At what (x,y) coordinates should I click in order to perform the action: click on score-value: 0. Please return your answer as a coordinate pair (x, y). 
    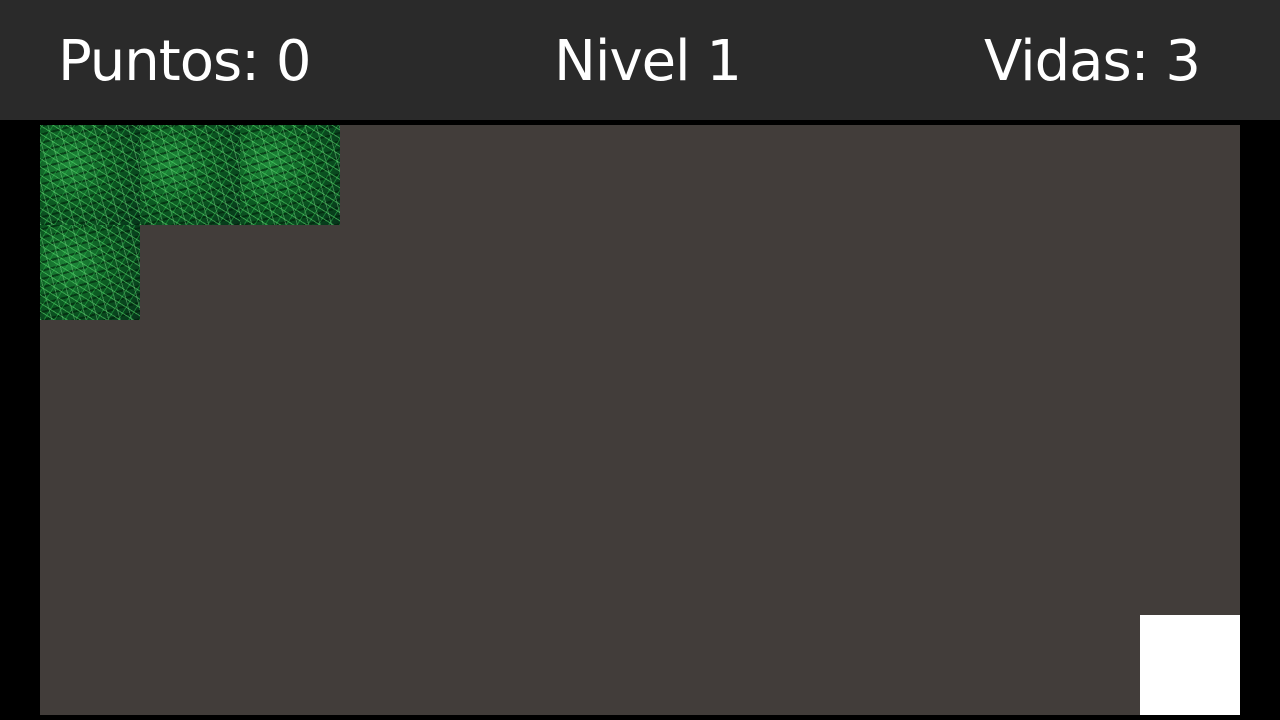
    Looking at the image, I should click on (293, 61).